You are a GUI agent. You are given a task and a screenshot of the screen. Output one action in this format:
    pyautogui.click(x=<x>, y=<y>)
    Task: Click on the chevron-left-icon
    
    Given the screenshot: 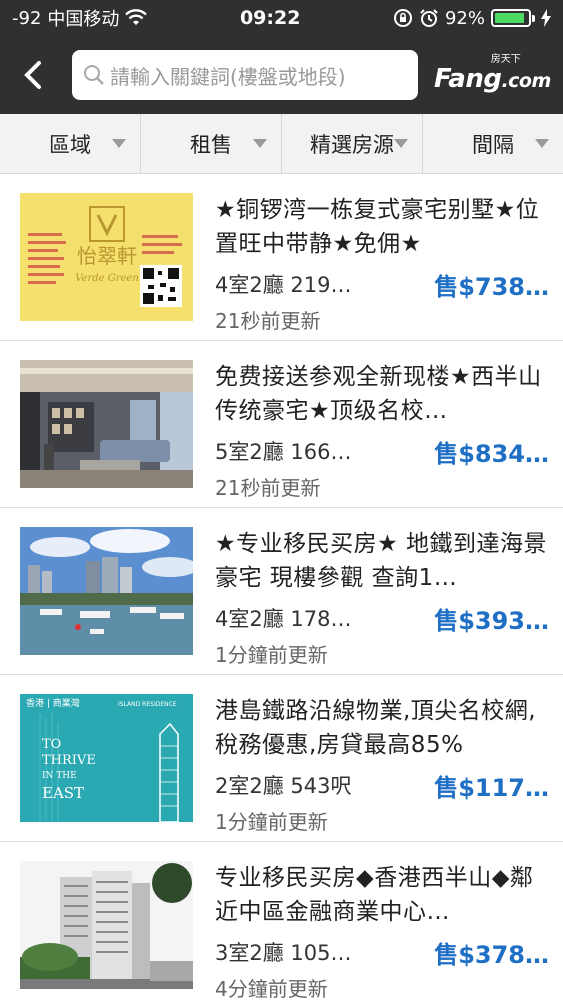 What is the action you would take?
    pyautogui.click(x=32, y=75)
    